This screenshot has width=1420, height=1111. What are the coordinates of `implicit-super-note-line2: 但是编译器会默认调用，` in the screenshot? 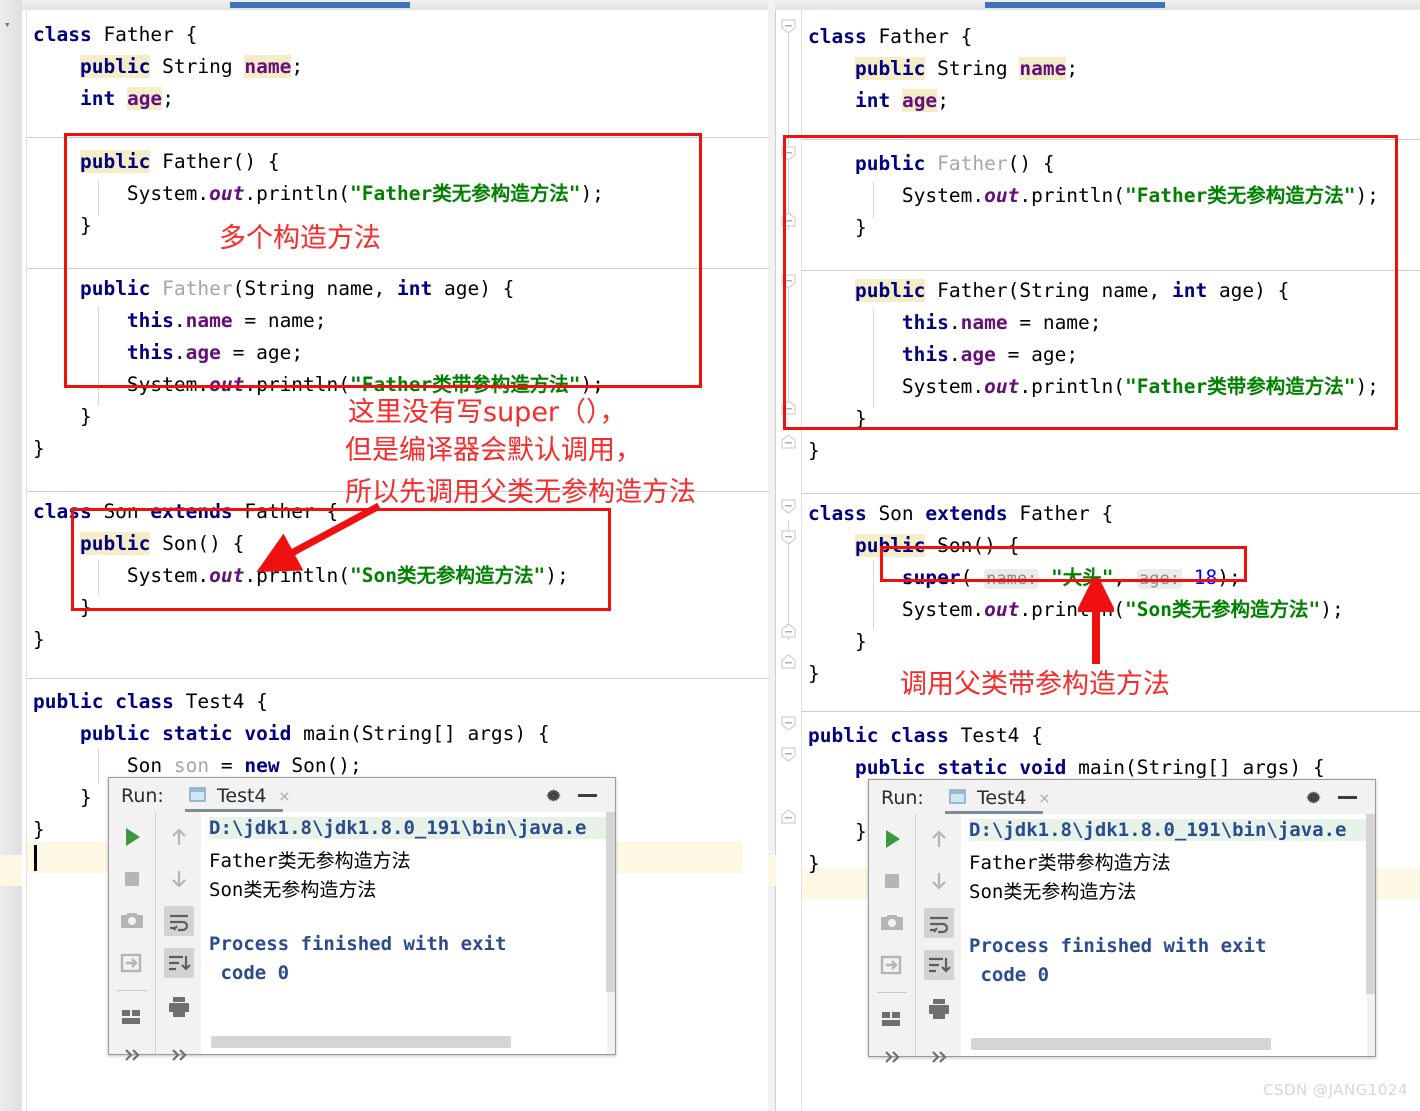 It's located at (493, 450).